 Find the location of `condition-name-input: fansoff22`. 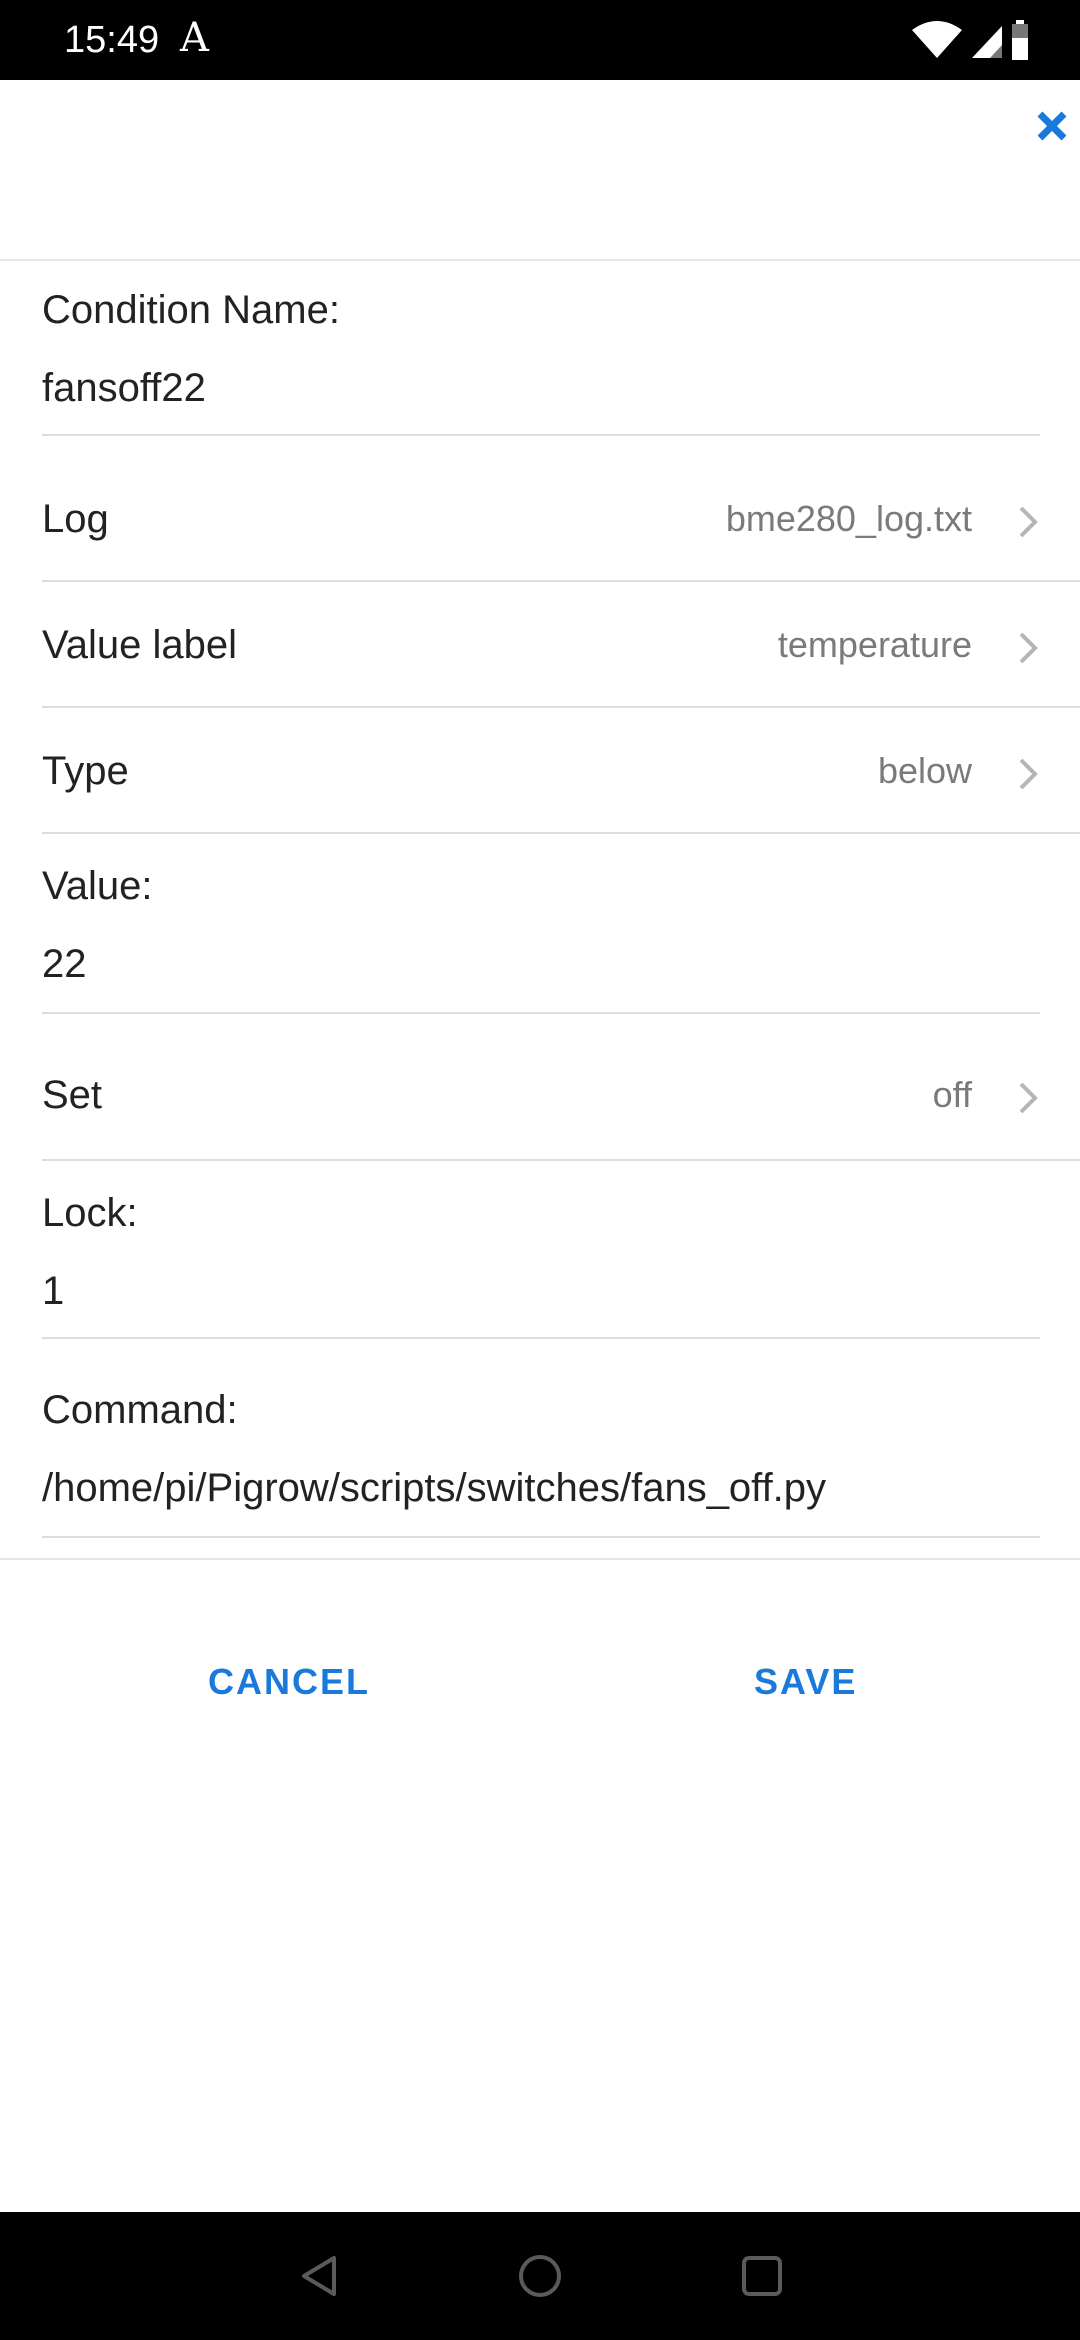

condition-name-input: fansoff22 is located at coordinates (124, 388).